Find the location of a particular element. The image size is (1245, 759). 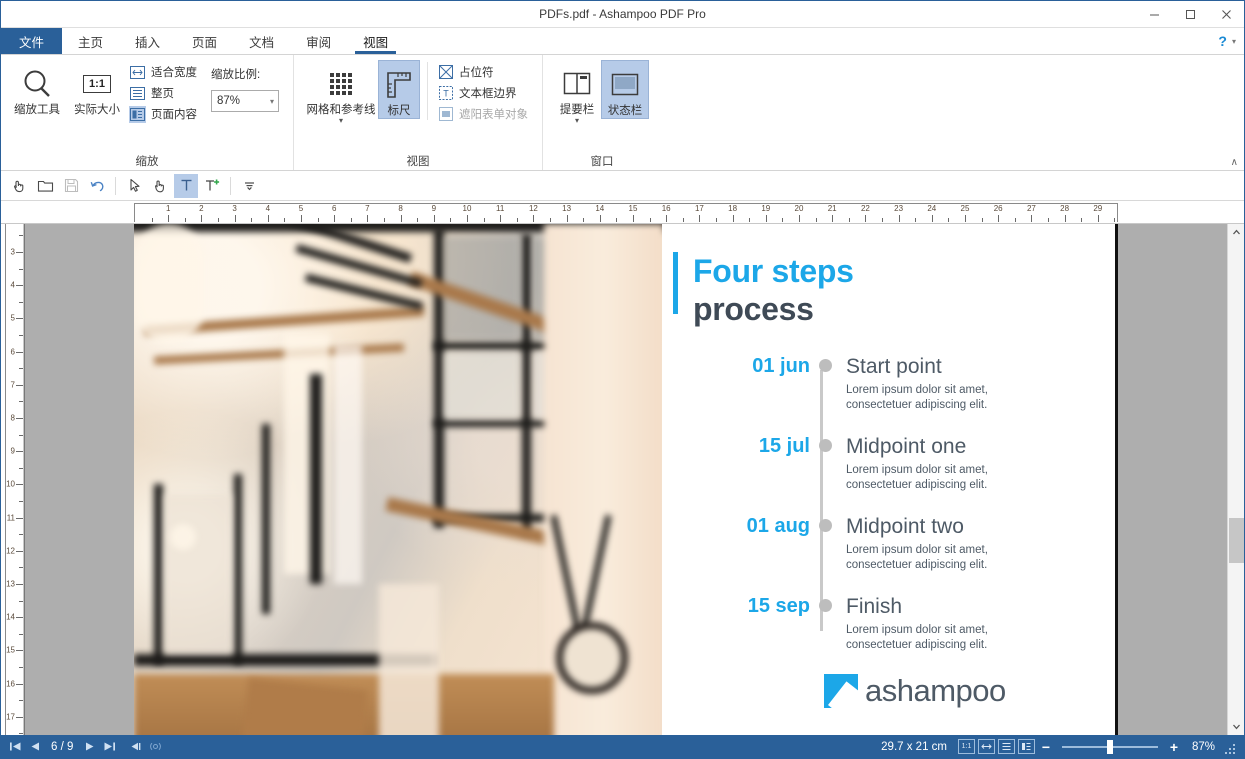

scrollbar-thumb is located at coordinates (1236, 540).